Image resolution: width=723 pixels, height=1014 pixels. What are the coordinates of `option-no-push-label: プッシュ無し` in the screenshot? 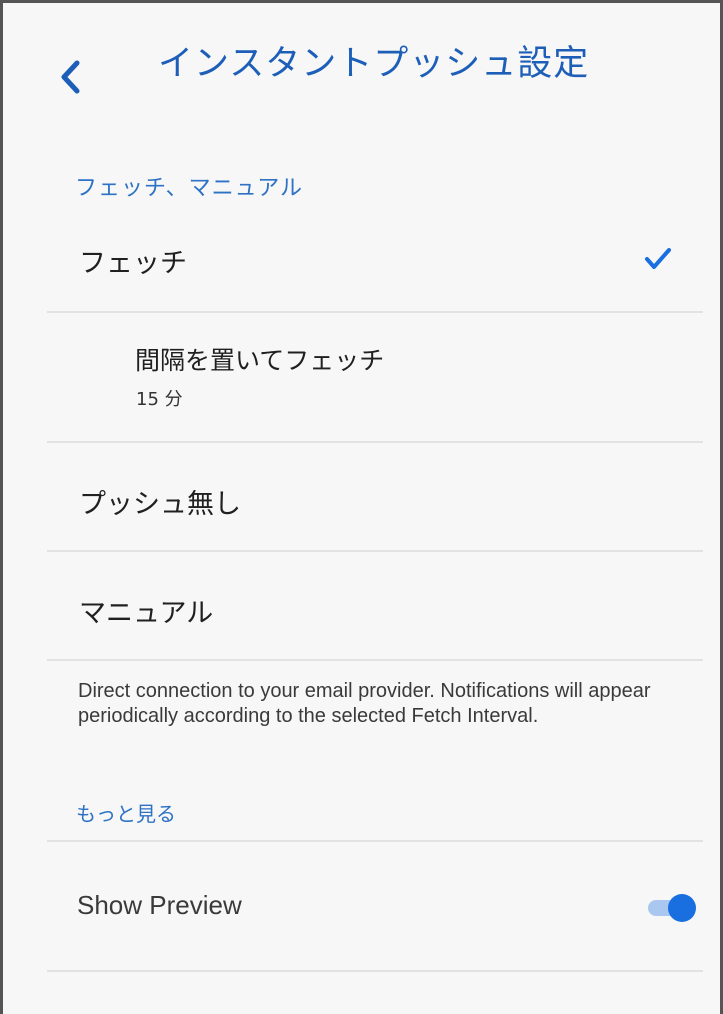 It's located at (160, 504).